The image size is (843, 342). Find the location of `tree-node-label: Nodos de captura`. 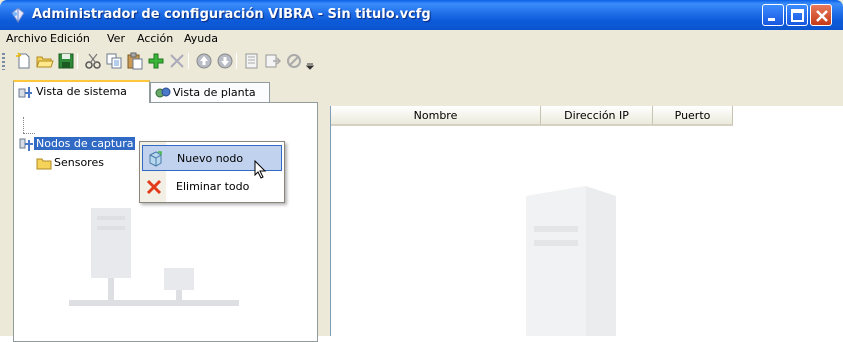

tree-node-label: Nodos de captura is located at coordinates (85, 143).